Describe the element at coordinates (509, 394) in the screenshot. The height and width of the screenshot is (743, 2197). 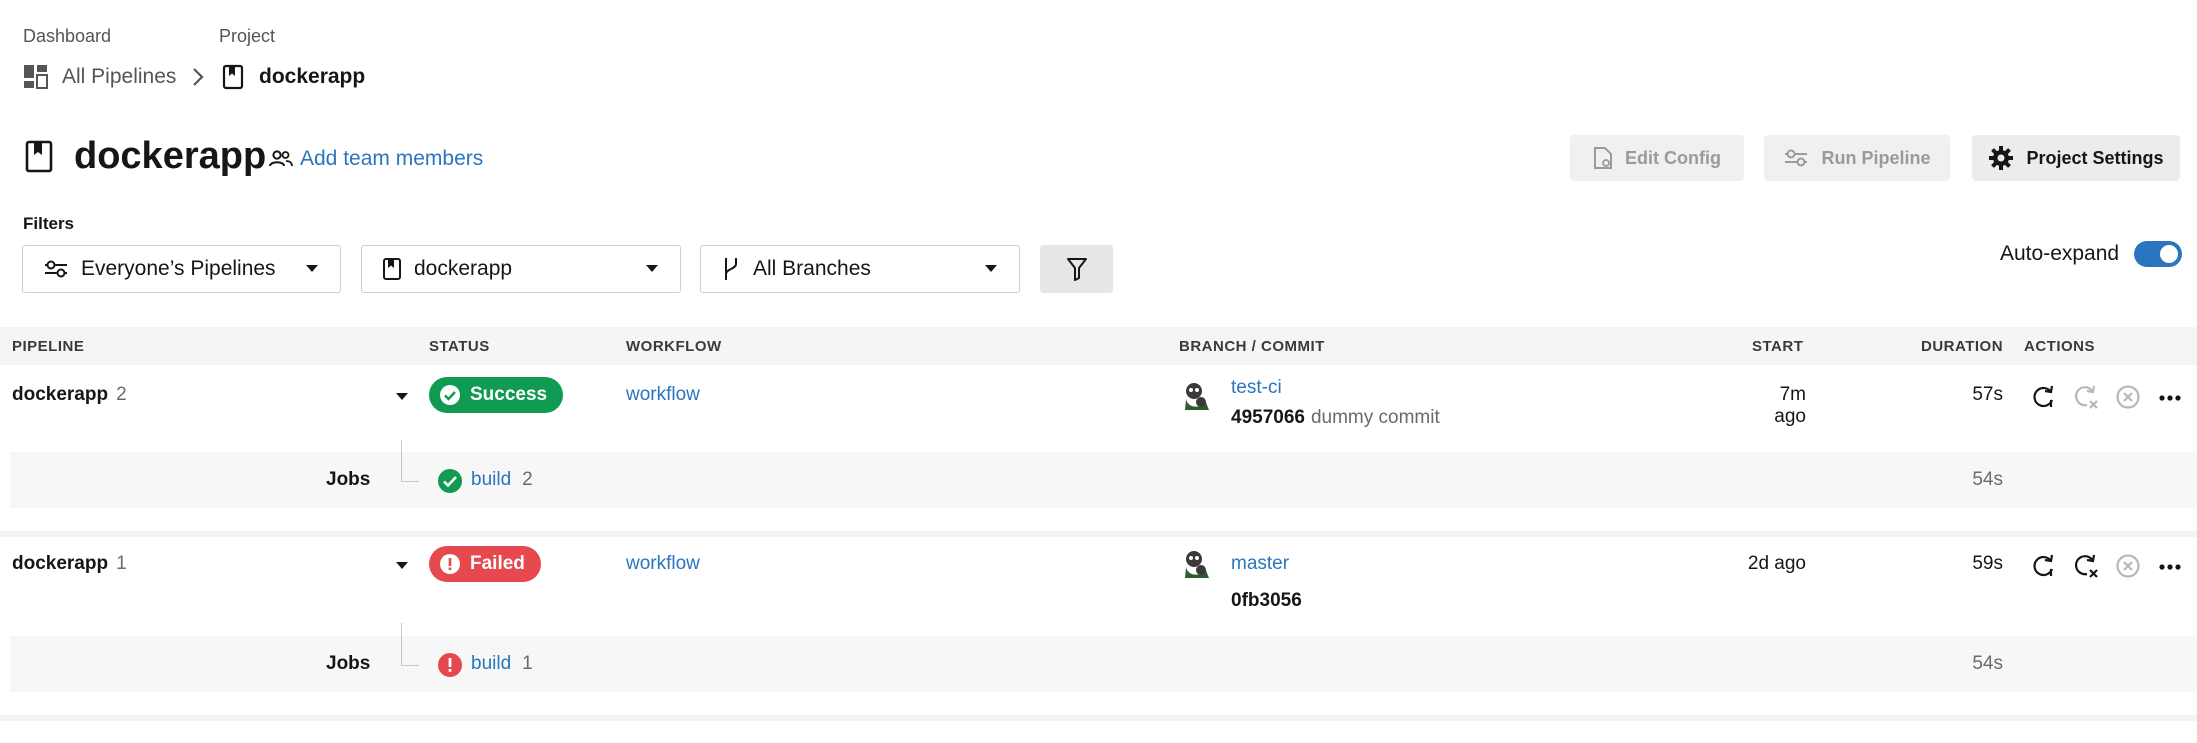
I see `status-label: Success` at that location.